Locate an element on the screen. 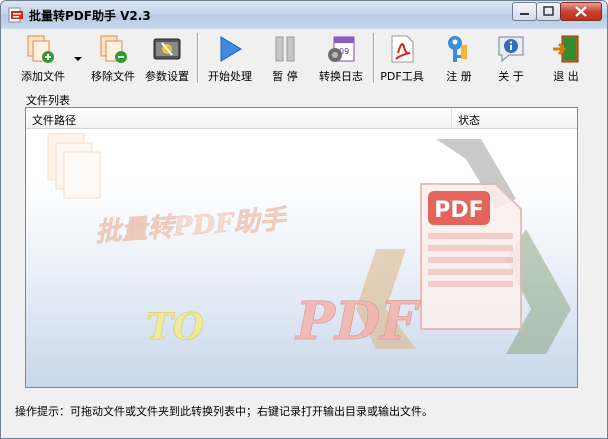  pause-icon is located at coordinates (285, 49).